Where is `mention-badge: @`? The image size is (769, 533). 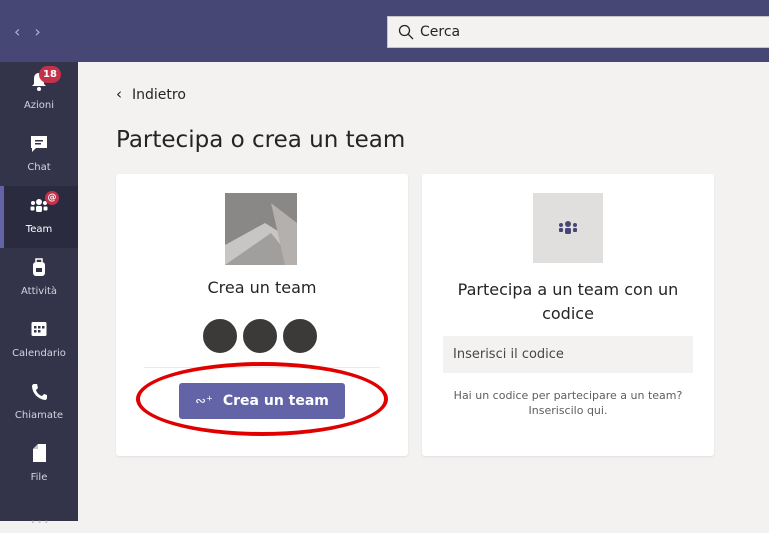
mention-badge: @ is located at coordinates (52, 198).